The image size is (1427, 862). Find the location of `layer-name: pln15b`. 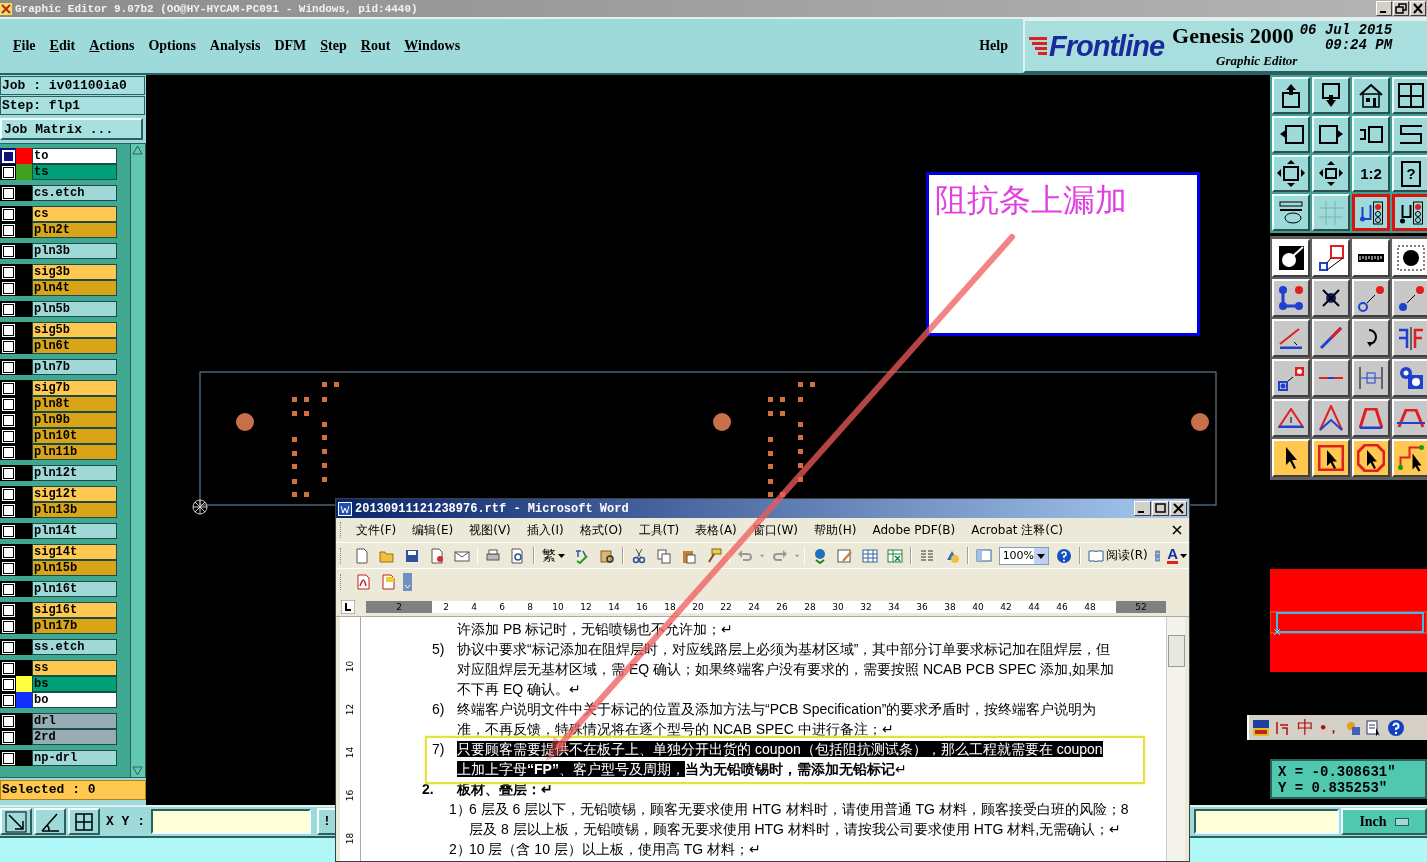

layer-name: pln15b is located at coordinates (74, 568).